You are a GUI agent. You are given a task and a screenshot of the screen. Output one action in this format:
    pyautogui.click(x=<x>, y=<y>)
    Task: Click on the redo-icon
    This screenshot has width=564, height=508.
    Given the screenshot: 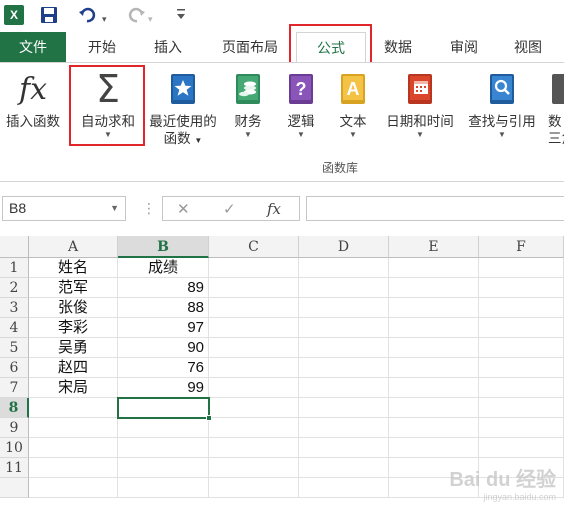 What is the action you would take?
    pyautogui.click(x=136, y=17)
    